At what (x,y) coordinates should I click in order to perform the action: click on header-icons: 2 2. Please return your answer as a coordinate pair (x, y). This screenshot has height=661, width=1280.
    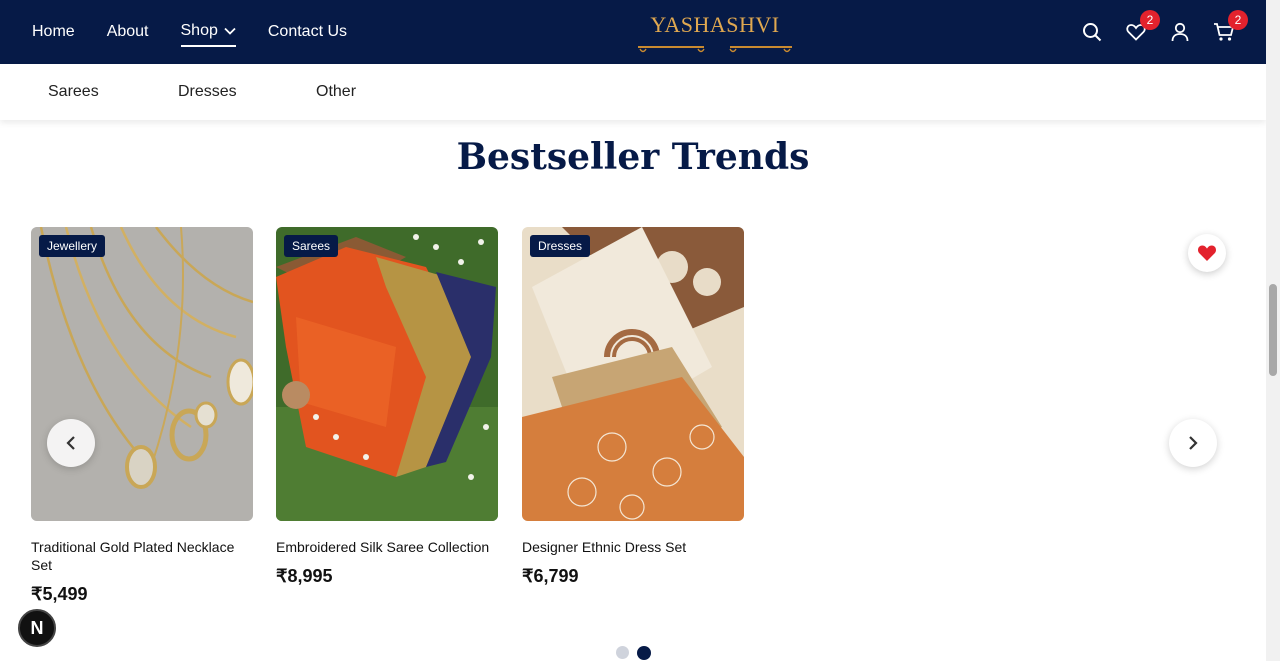
    Looking at the image, I should click on (1154, 32).